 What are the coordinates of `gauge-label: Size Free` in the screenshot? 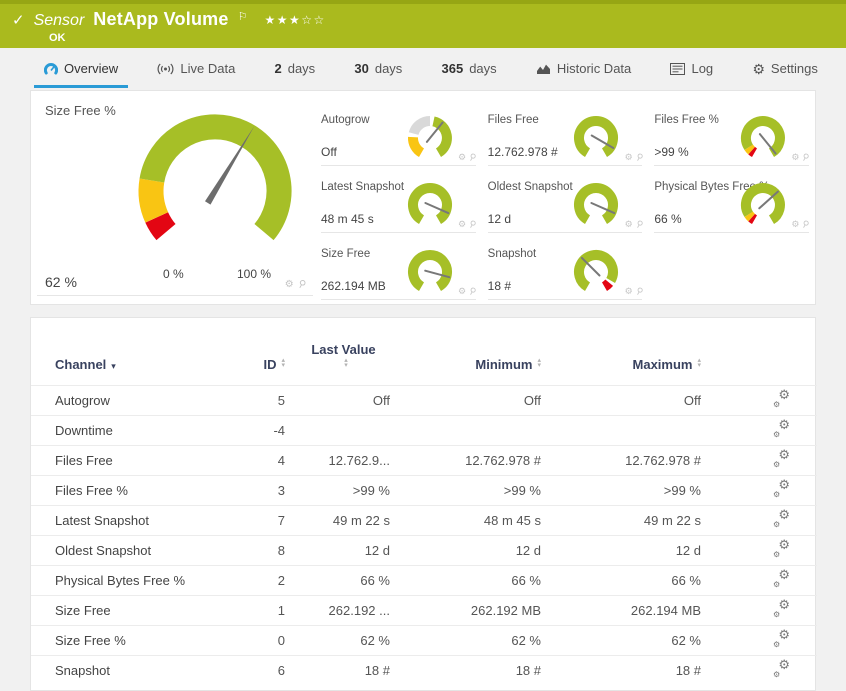 It's located at (346, 254).